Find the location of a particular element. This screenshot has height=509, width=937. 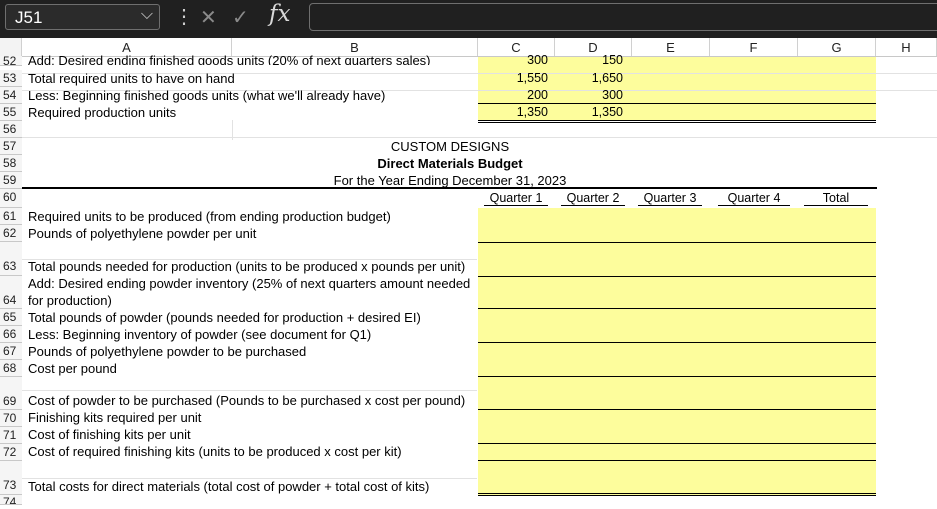

row-label: for production) is located at coordinates (70, 300).